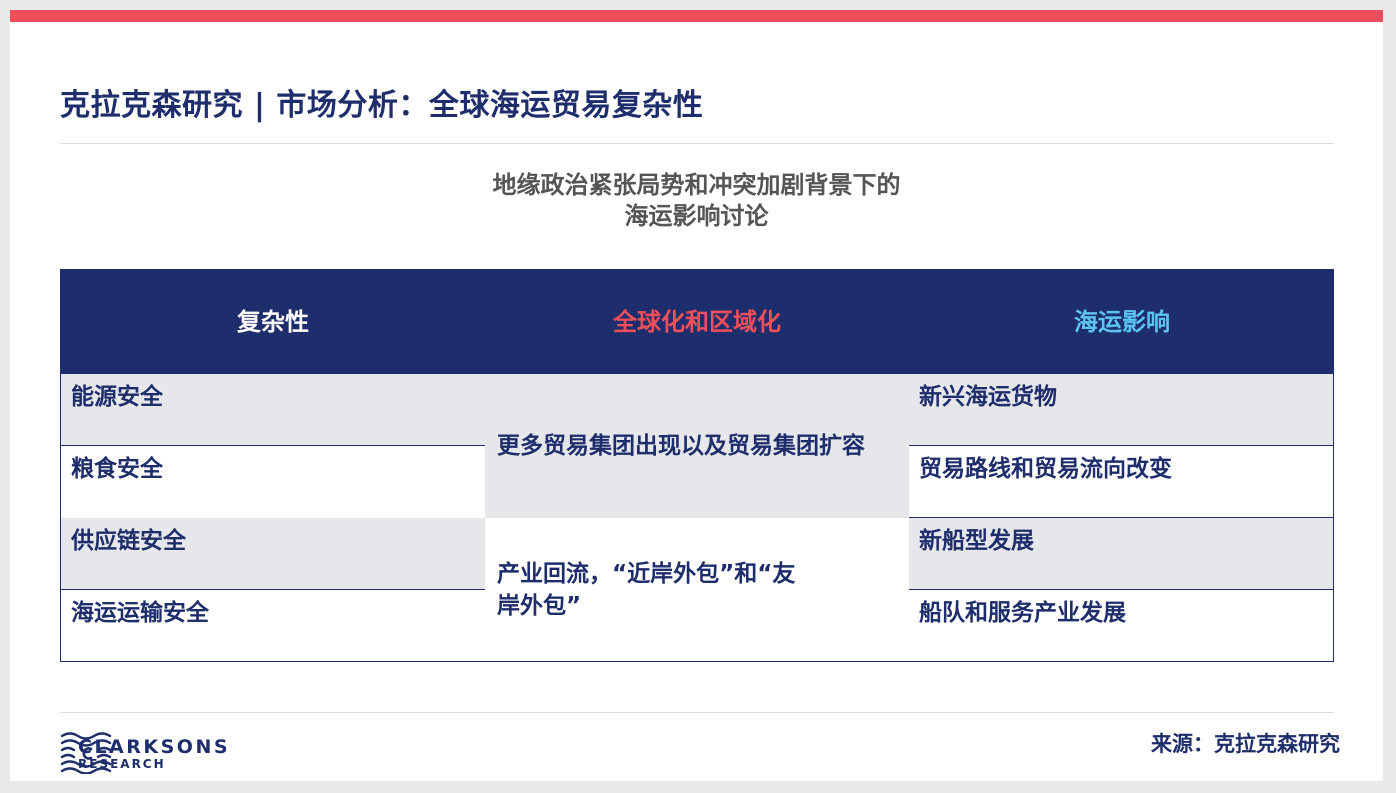 Image resolution: width=1396 pixels, height=793 pixels. What do you see at coordinates (696, 201) in the screenshot?
I see `subtitle: 地缘政治紧张局势和冲突加剧背景下的 海运影响讨论` at bounding box center [696, 201].